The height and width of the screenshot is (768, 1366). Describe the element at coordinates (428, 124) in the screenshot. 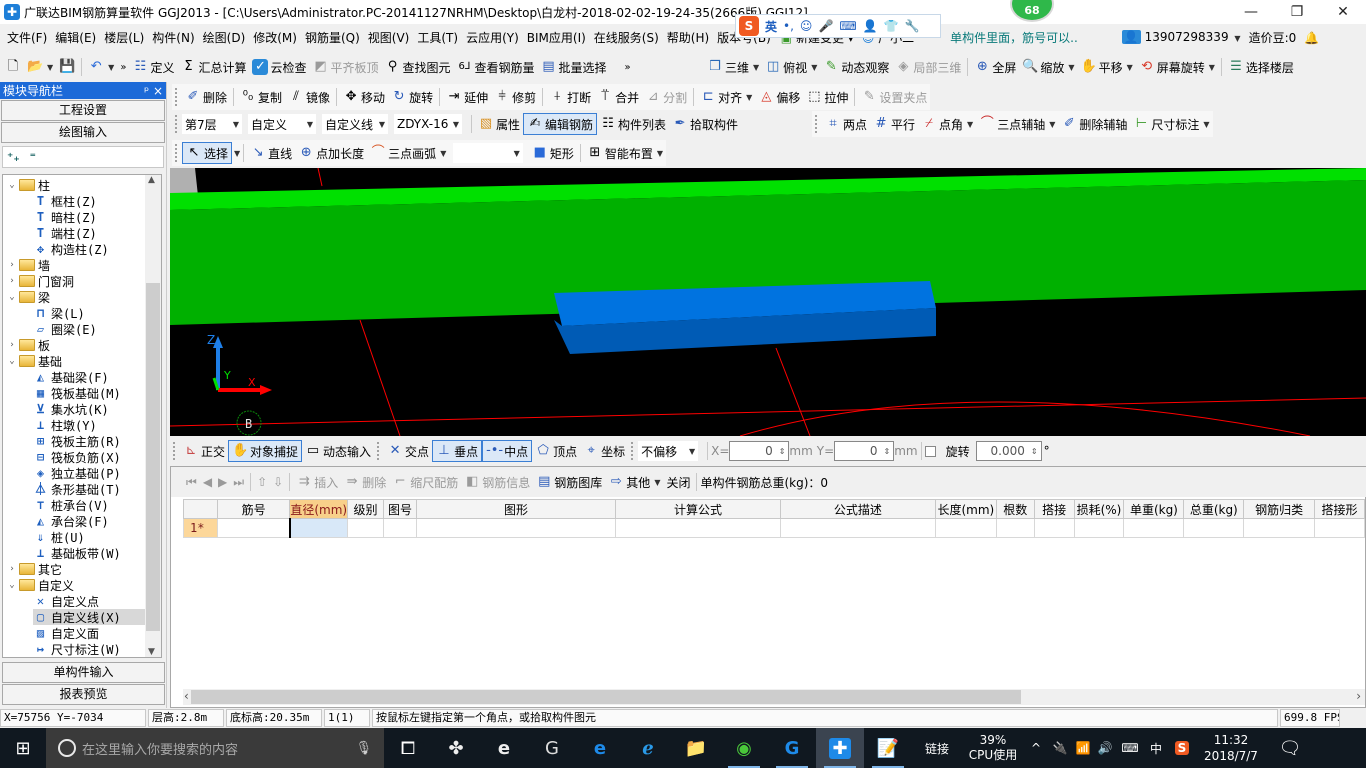

I see `component-select: ZDYX-16 ▼` at that location.